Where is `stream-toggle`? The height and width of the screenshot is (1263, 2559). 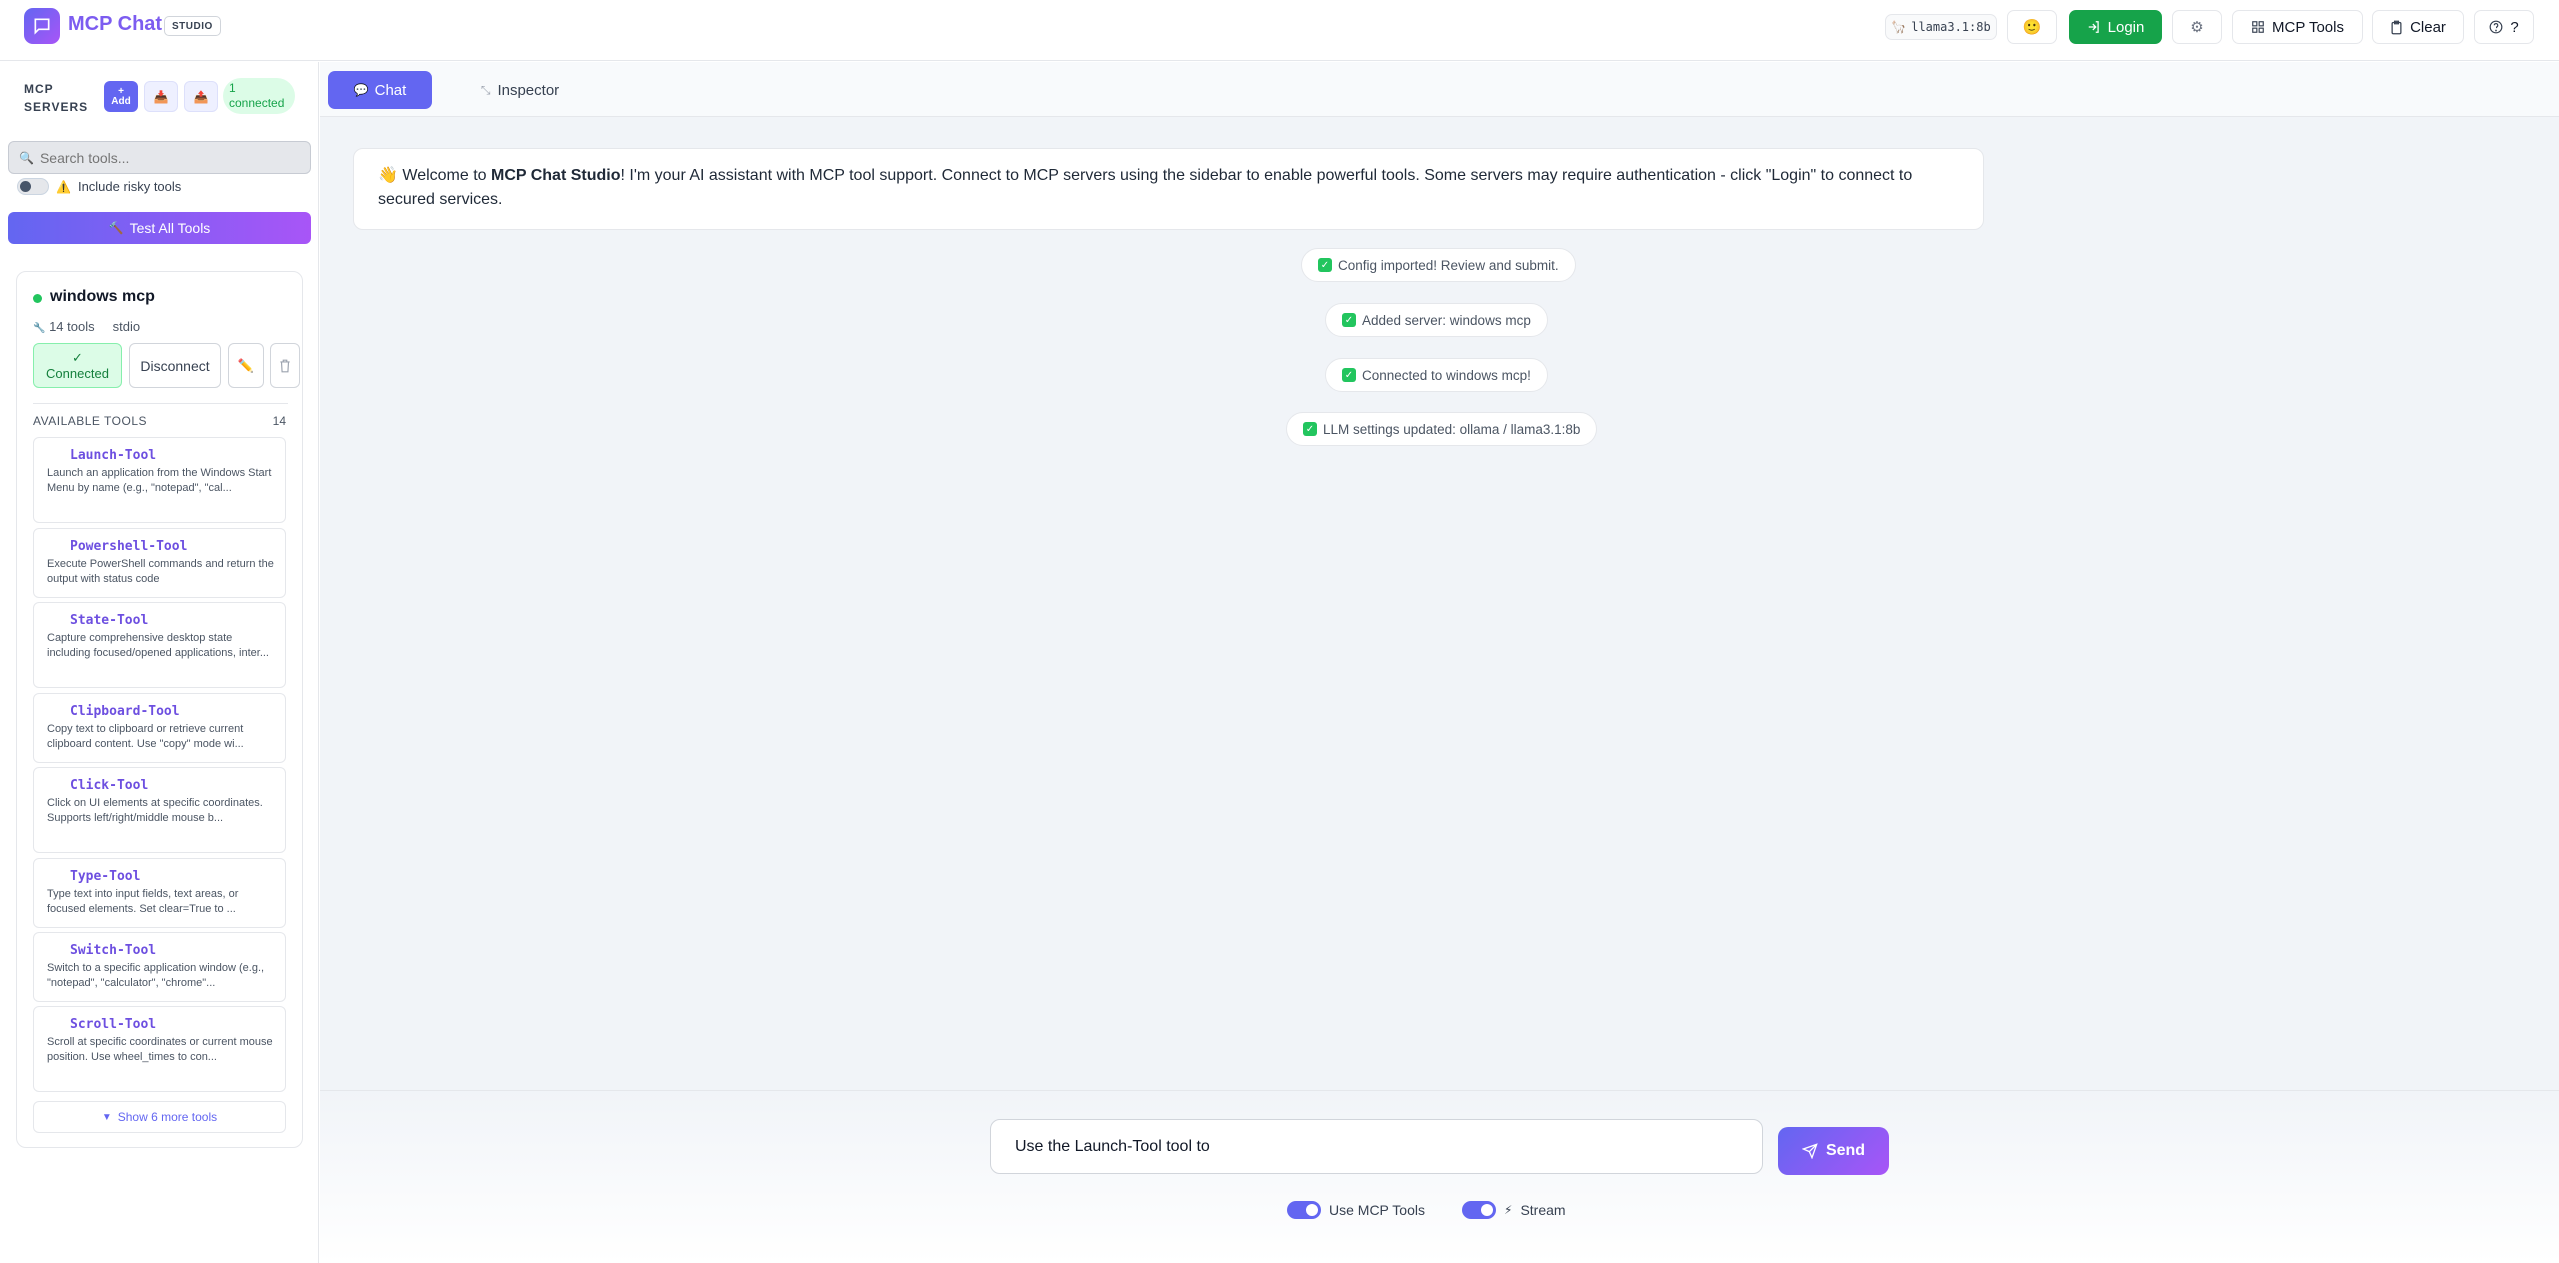 stream-toggle is located at coordinates (1479, 1210).